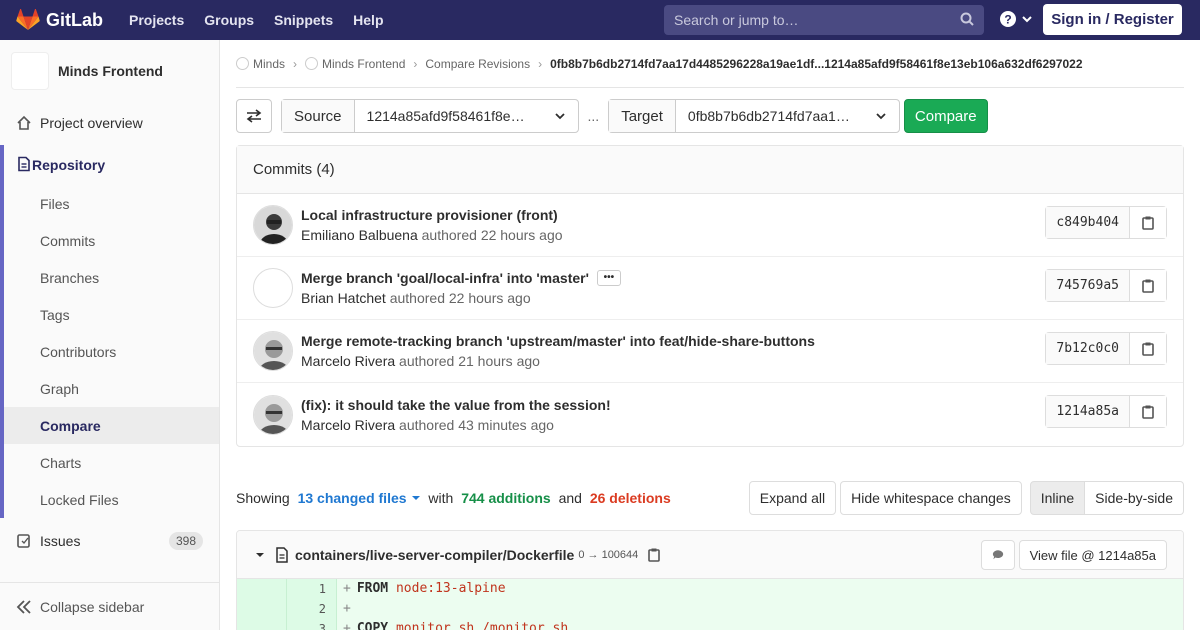 The image size is (1200, 630). Describe the element at coordinates (792, 498) in the screenshot. I see `expand-all-button: Expand all` at that location.